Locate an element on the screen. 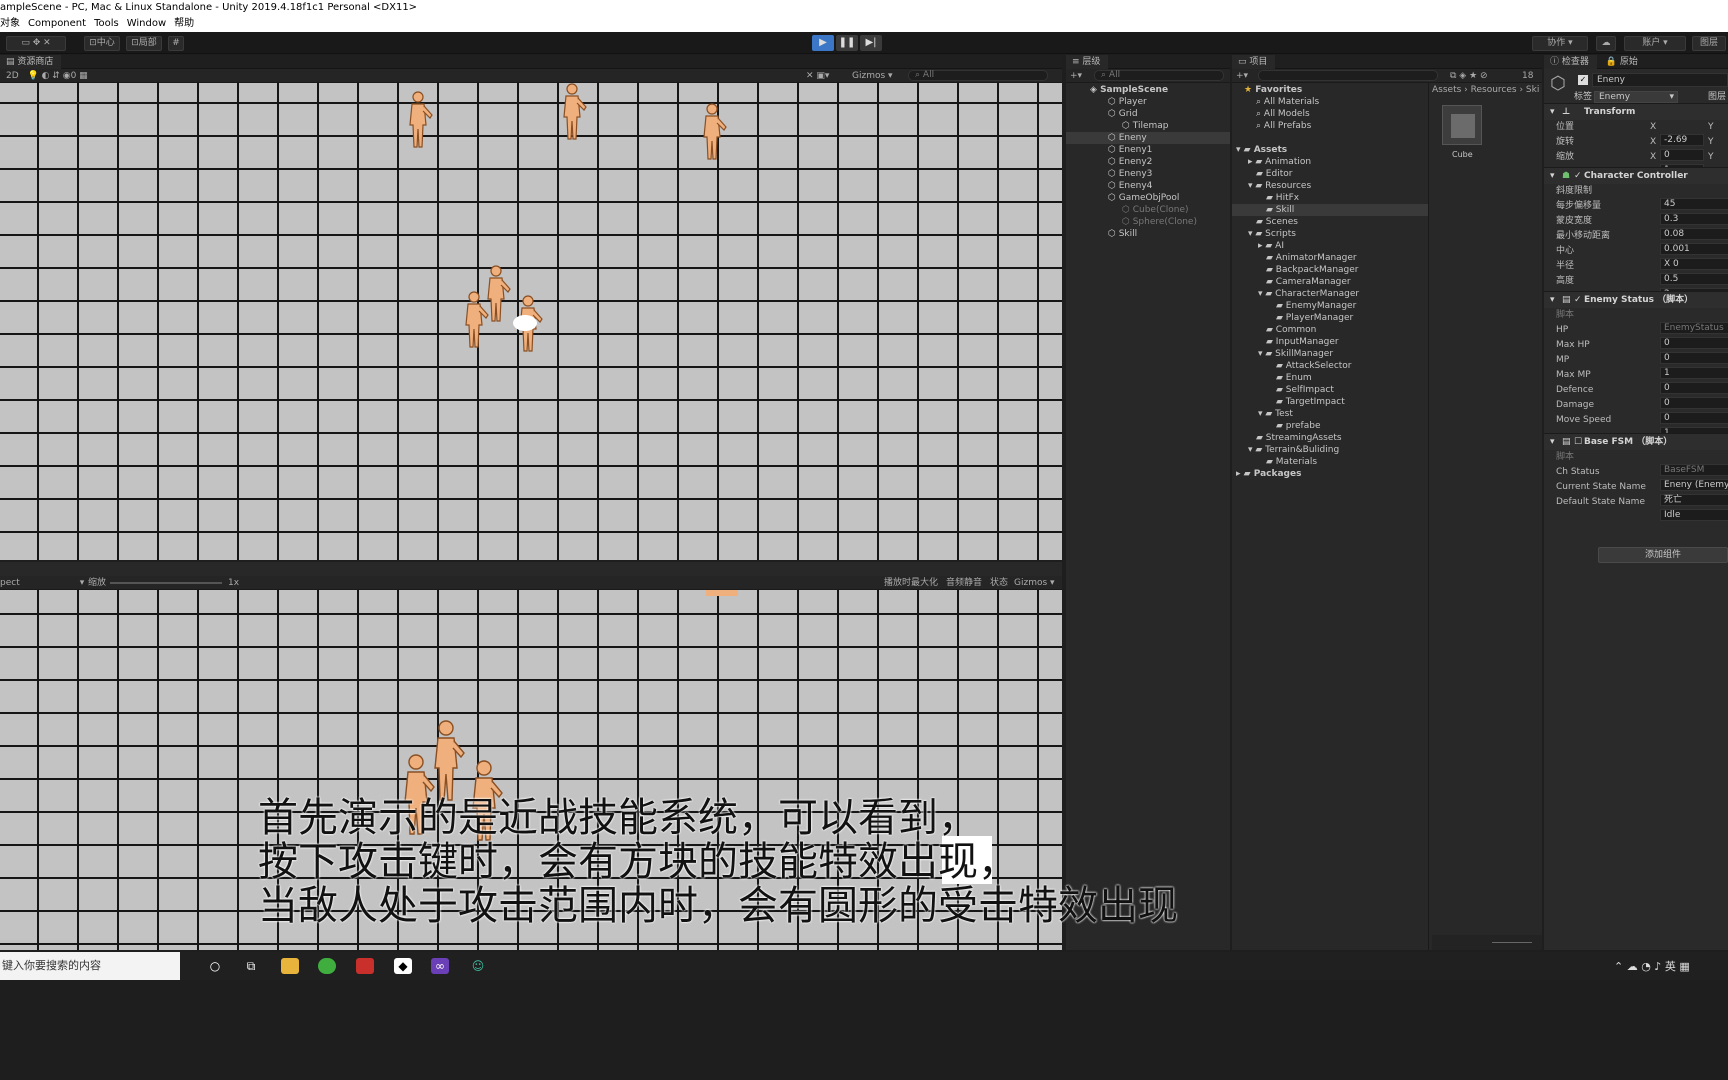 The height and width of the screenshot is (1080, 1728). folder-item: ▰ EnemyManager is located at coordinates (1316, 306).